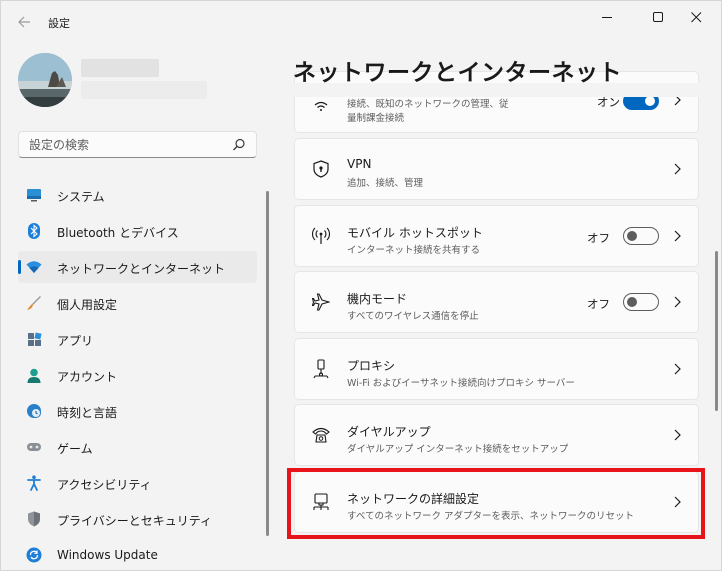 The width and height of the screenshot is (722, 571). Describe the element at coordinates (137, 195) in the screenshot. I see `sidebar-item-system: システム` at that location.